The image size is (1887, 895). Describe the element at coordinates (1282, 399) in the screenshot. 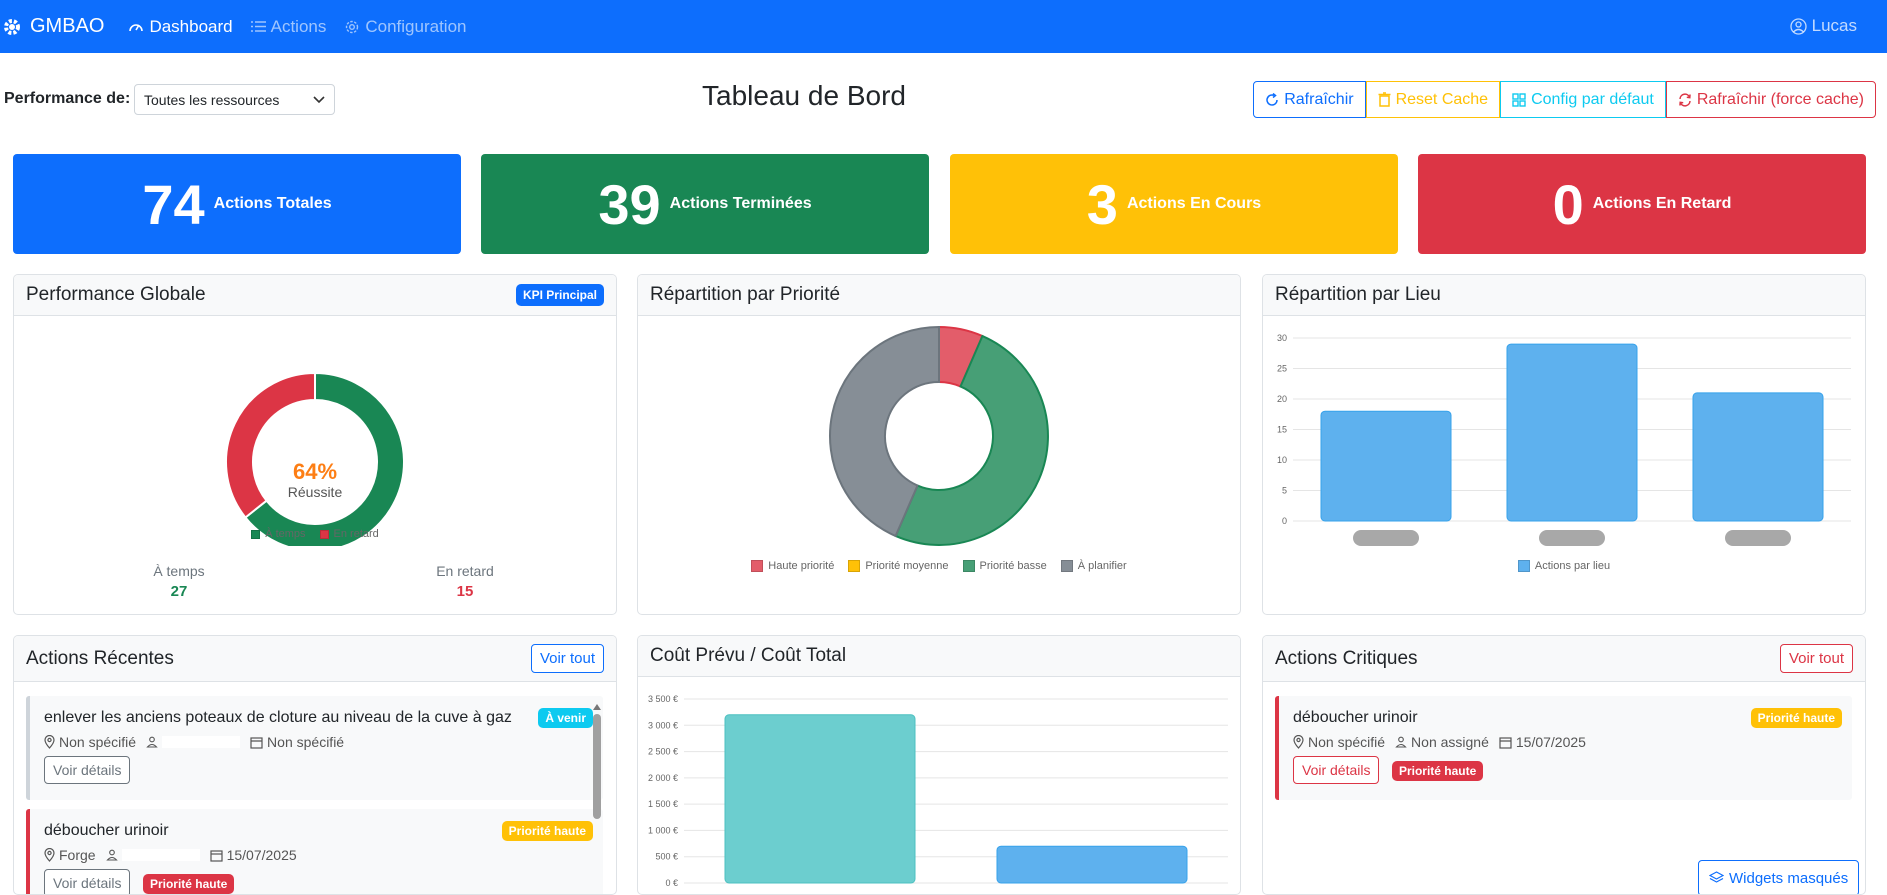

I see `y-tick-label: 20` at that location.